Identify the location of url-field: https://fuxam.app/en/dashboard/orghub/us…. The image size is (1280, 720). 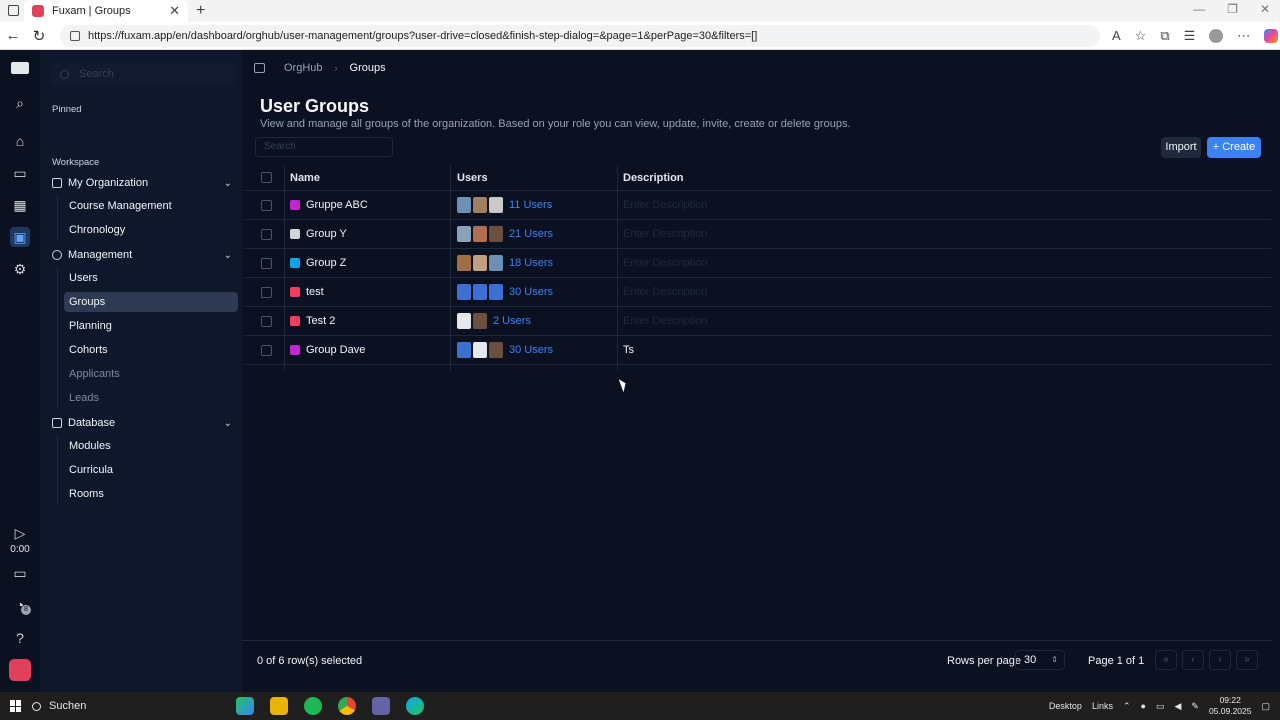
(580, 35).